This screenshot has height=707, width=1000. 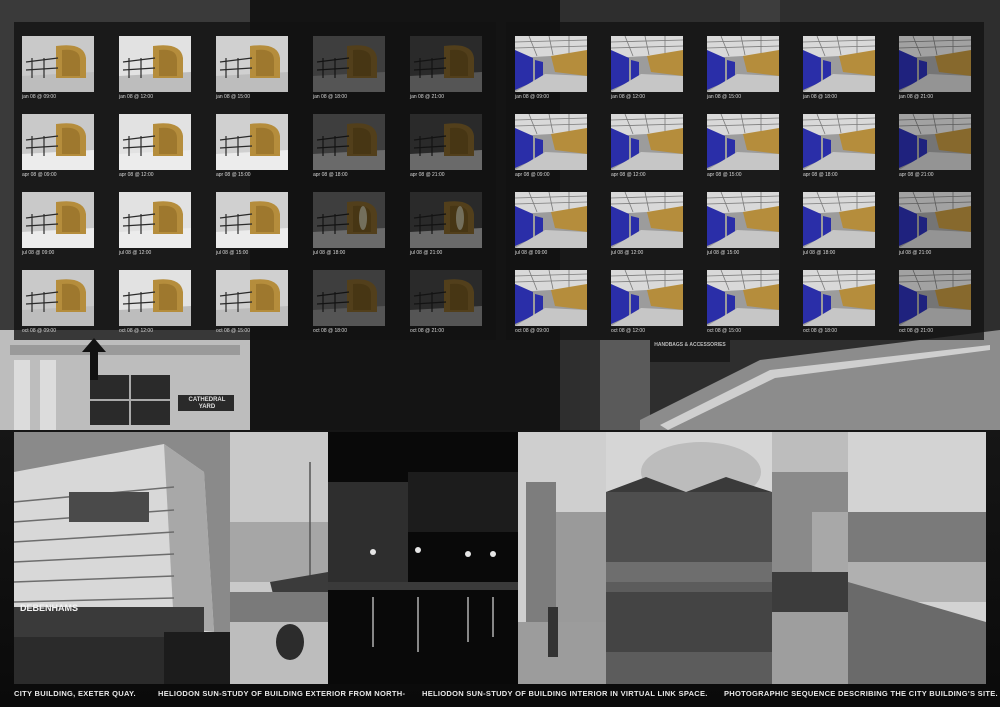 What do you see at coordinates (532, 97) in the screenshot?
I see `interior-study-thumbnail-label: jan 08 @ 09:00` at bounding box center [532, 97].